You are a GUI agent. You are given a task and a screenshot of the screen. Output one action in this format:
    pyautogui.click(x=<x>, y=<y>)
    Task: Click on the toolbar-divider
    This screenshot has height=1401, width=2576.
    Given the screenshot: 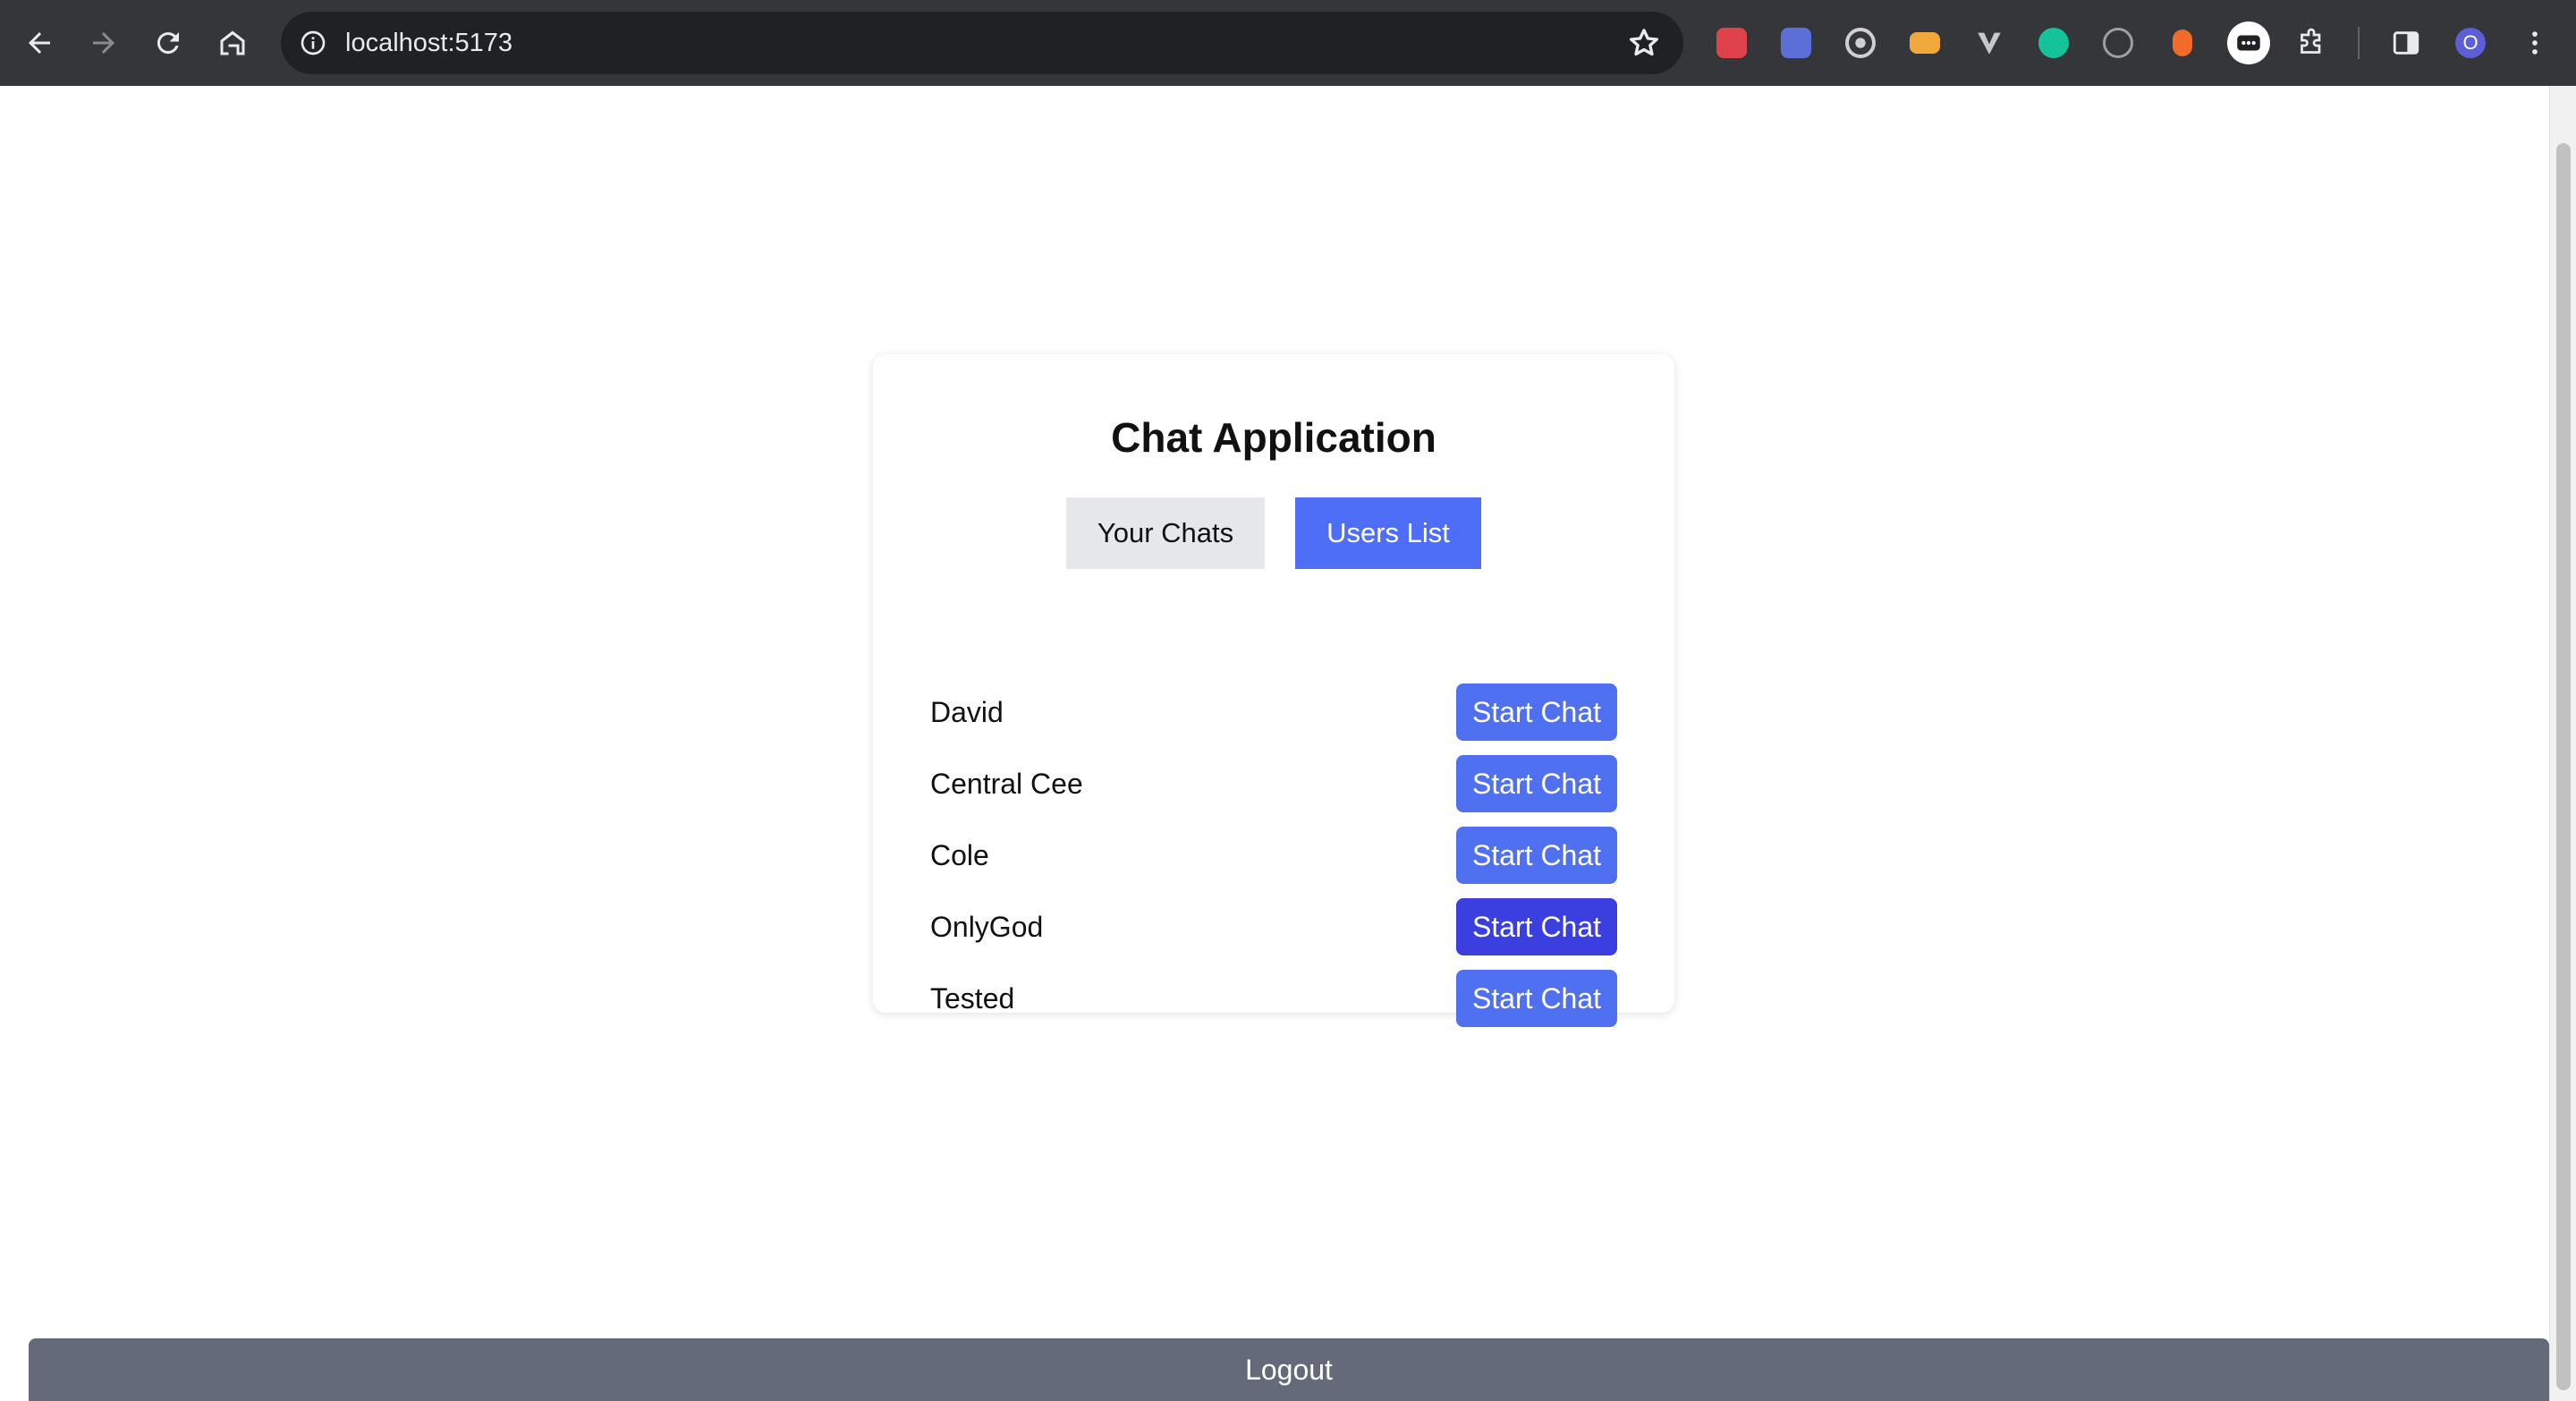 What is the action you would take?
    pyautogui.click(x=2359, y=43)
    